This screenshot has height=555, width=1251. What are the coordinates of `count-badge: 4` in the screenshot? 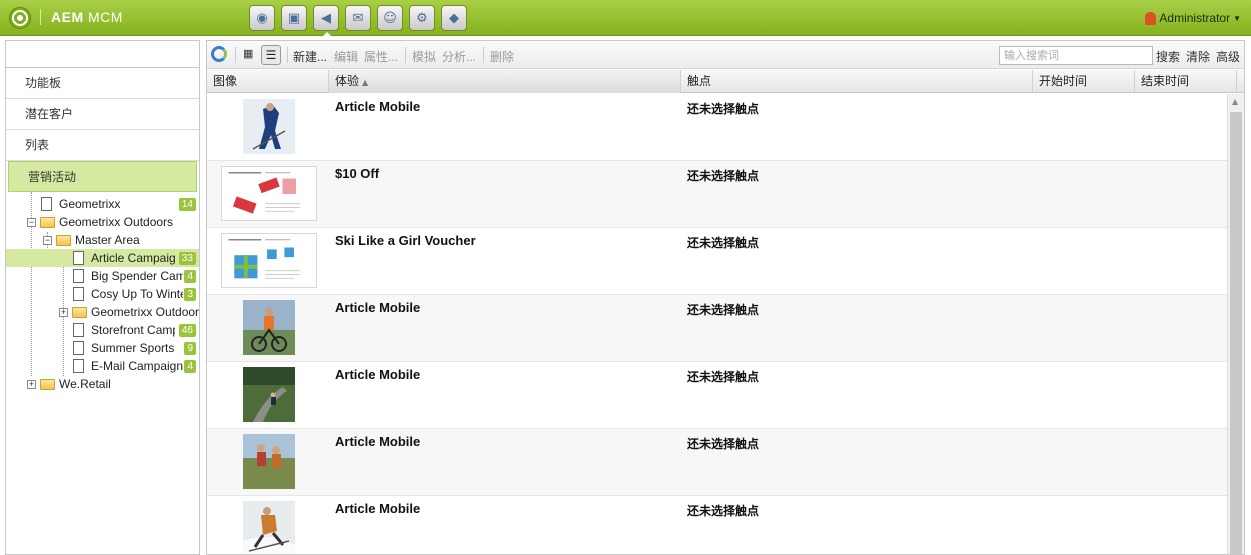 It's located at (190, 276).